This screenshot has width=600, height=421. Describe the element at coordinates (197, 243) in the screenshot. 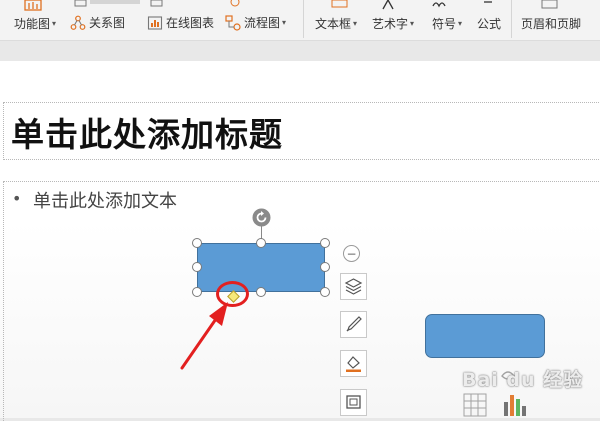

I see `resize-handle-top-left` at that location.